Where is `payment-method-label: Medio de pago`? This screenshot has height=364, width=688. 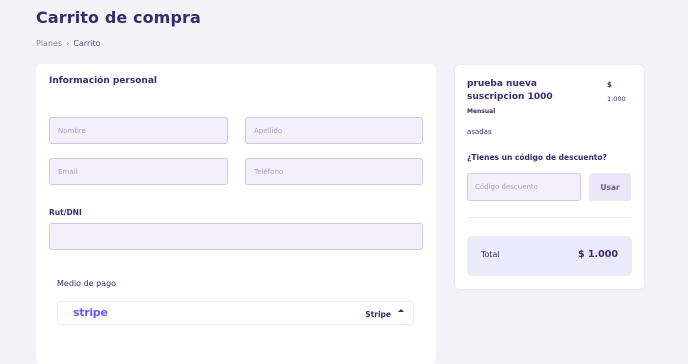 payment-method-label: Medio de pago is located at coordinates (87, 283).